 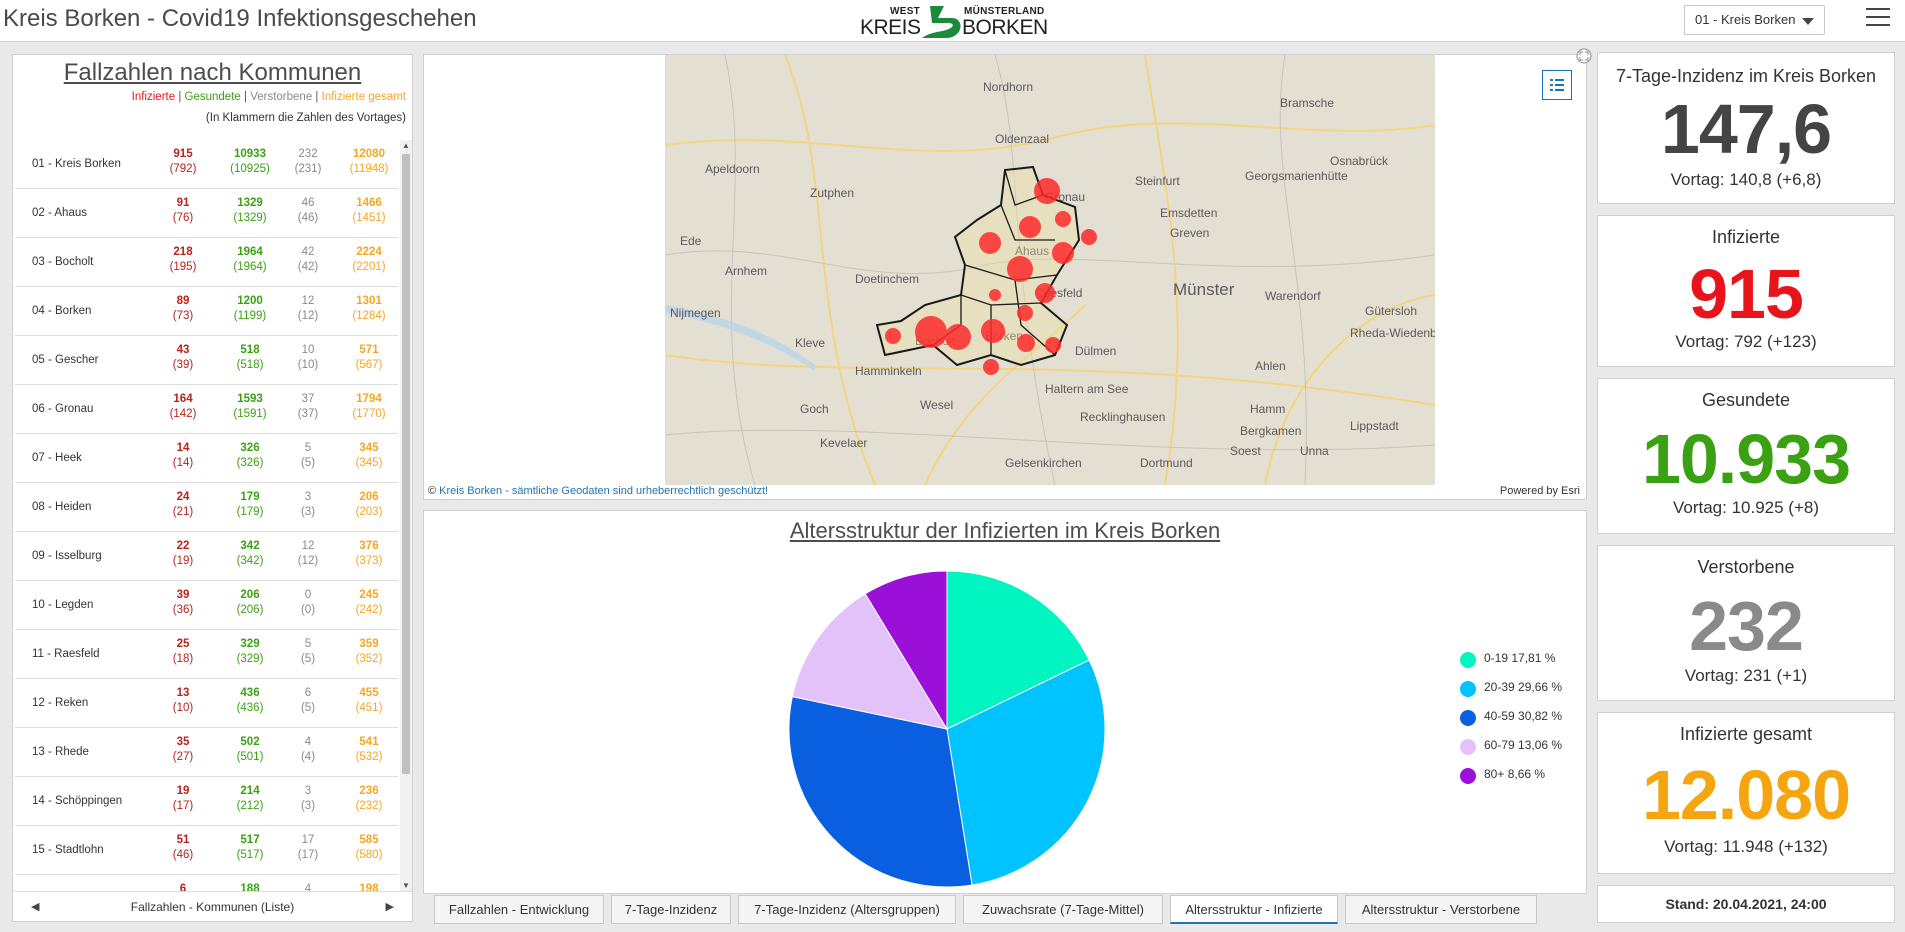 I want to click on legend-infizierte: Infizierte, so click(x=153, y=97).